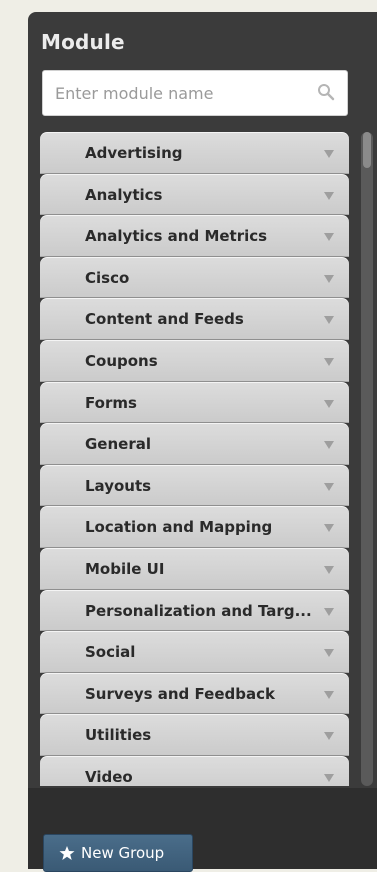 This screenshot has height=872, width=377. I want to click on module-group-label: General, so click(118, 444).